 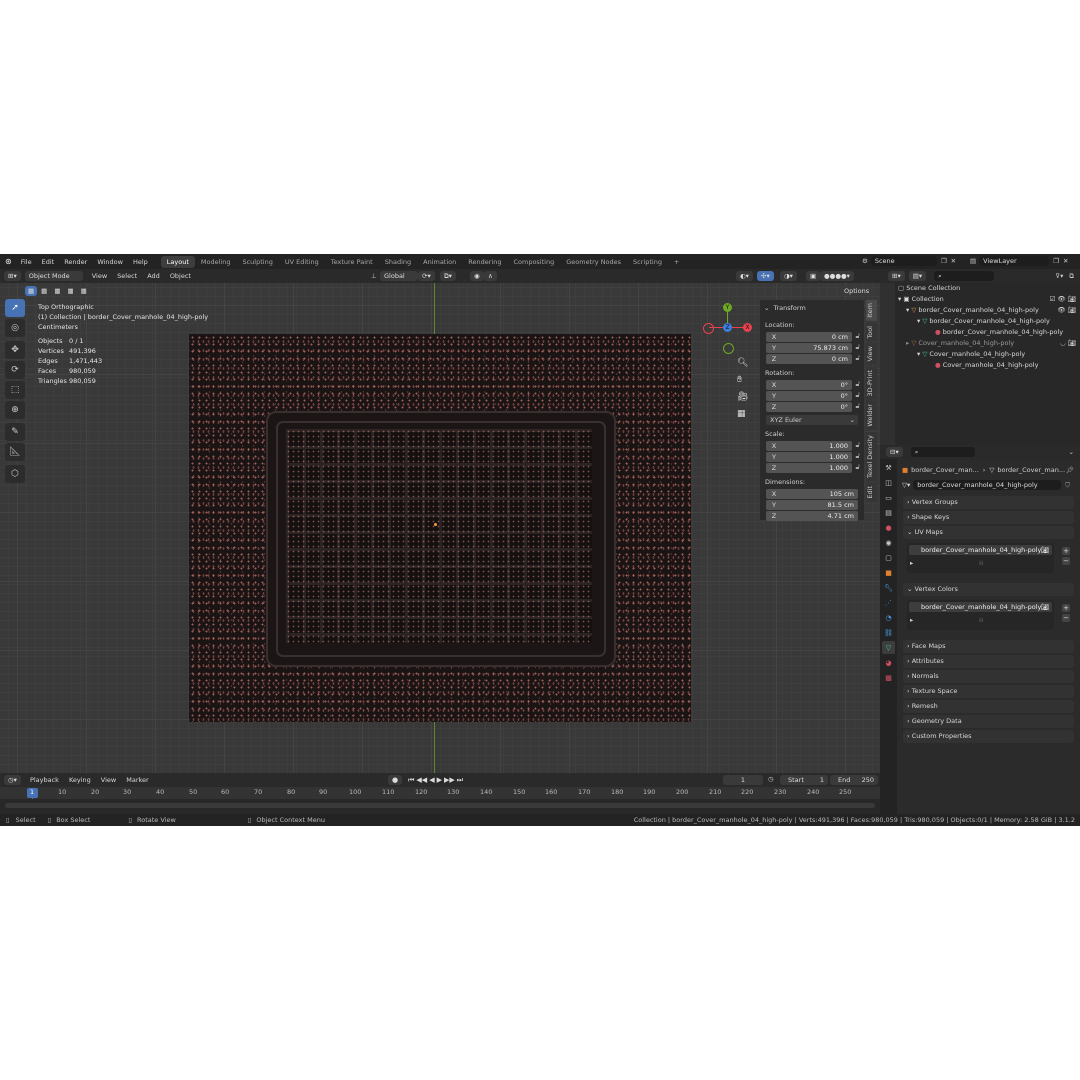 What do you see at coordinates (988, 721) in the screenshot?
I see `panel-geometry-data: › Geometry Data` at bounding box center [988, 721].